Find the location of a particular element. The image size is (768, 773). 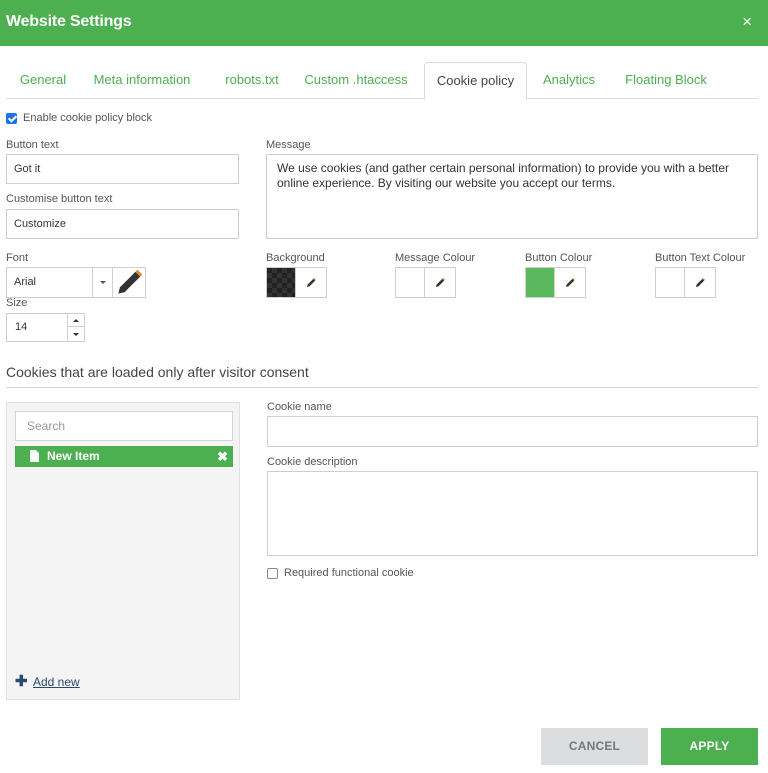

message-colour-picker is located at coordinates (425, 282).